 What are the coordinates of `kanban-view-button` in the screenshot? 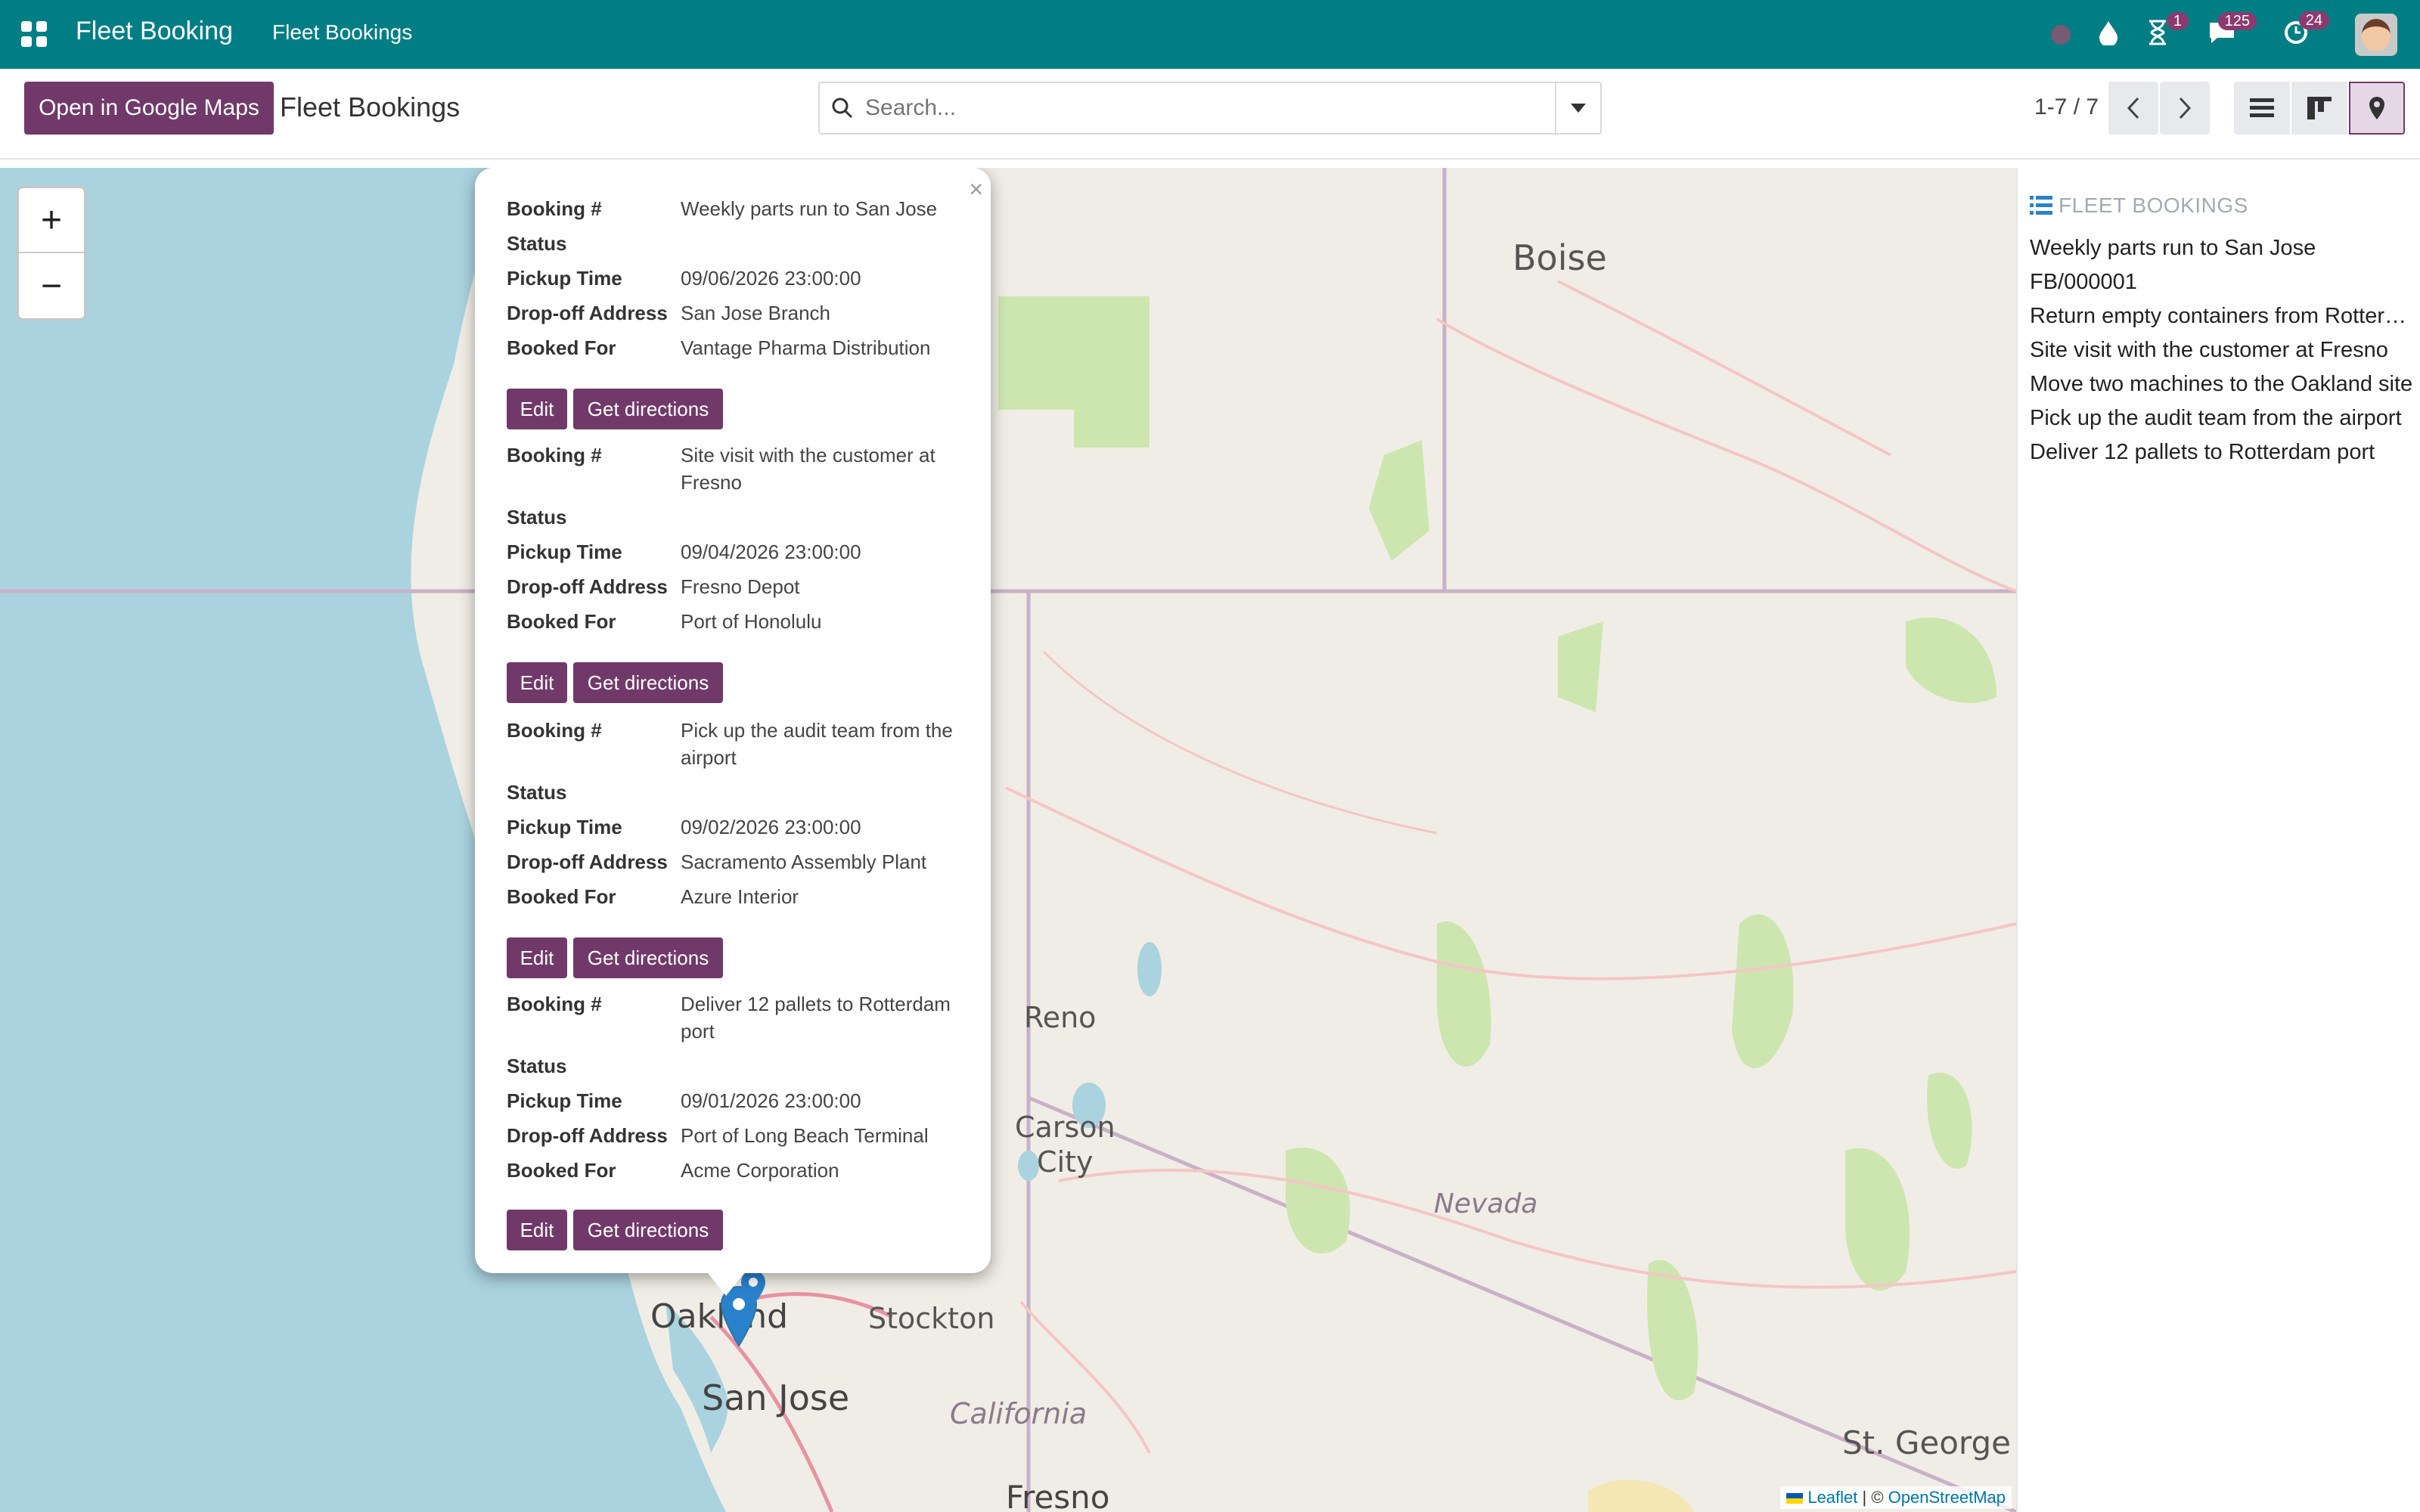 It's located at (2319, 109).